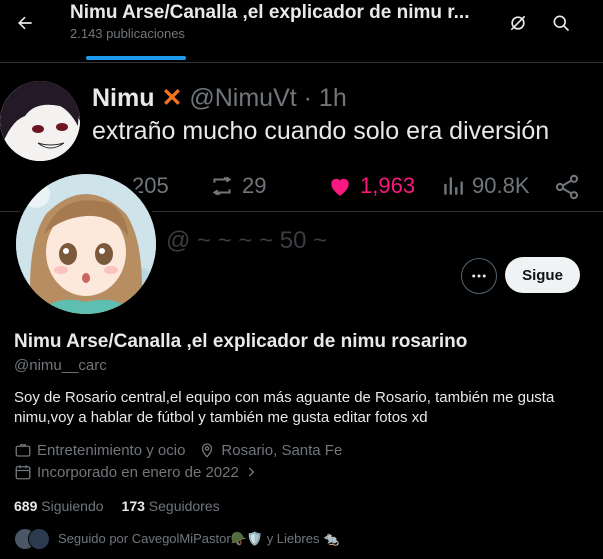  I want to click on more-icon, so click(479, 276).